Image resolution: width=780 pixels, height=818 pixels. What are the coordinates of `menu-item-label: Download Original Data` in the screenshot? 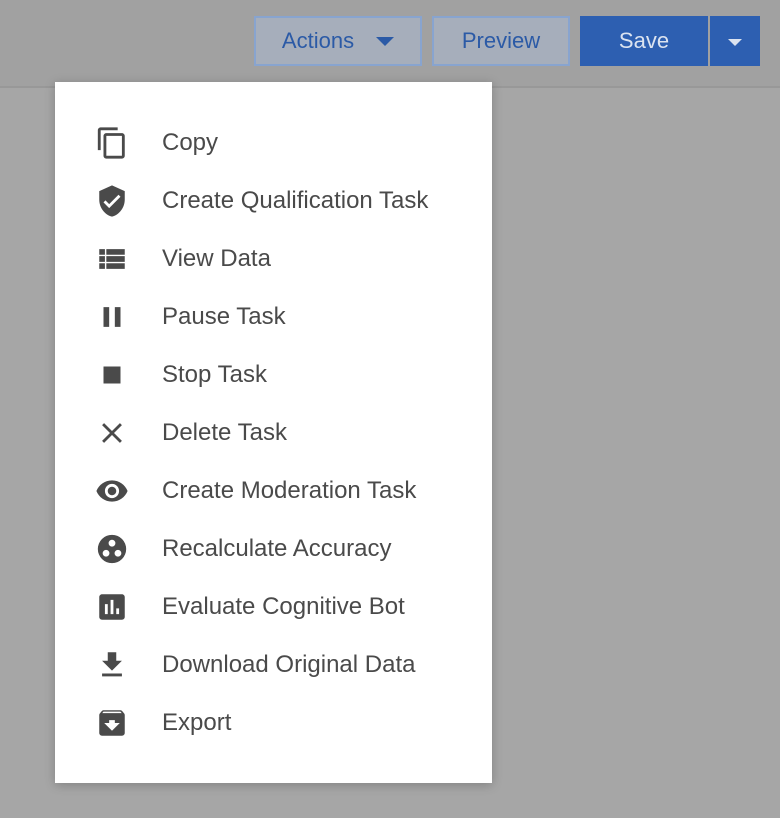 It's located at (289, 664).